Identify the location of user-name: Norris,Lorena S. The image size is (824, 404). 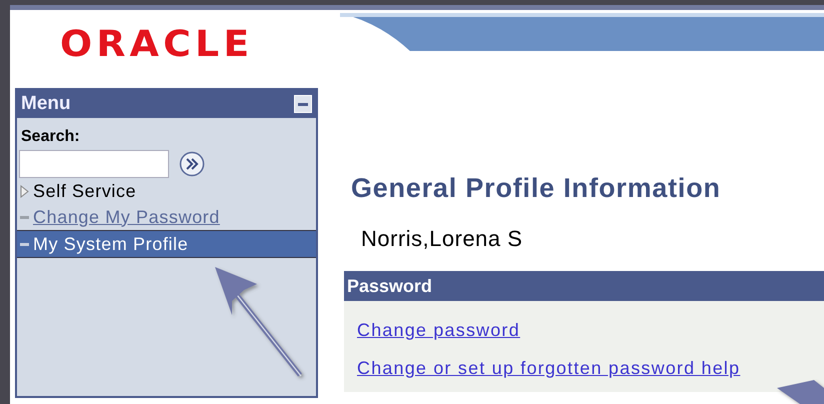
(442, 239).